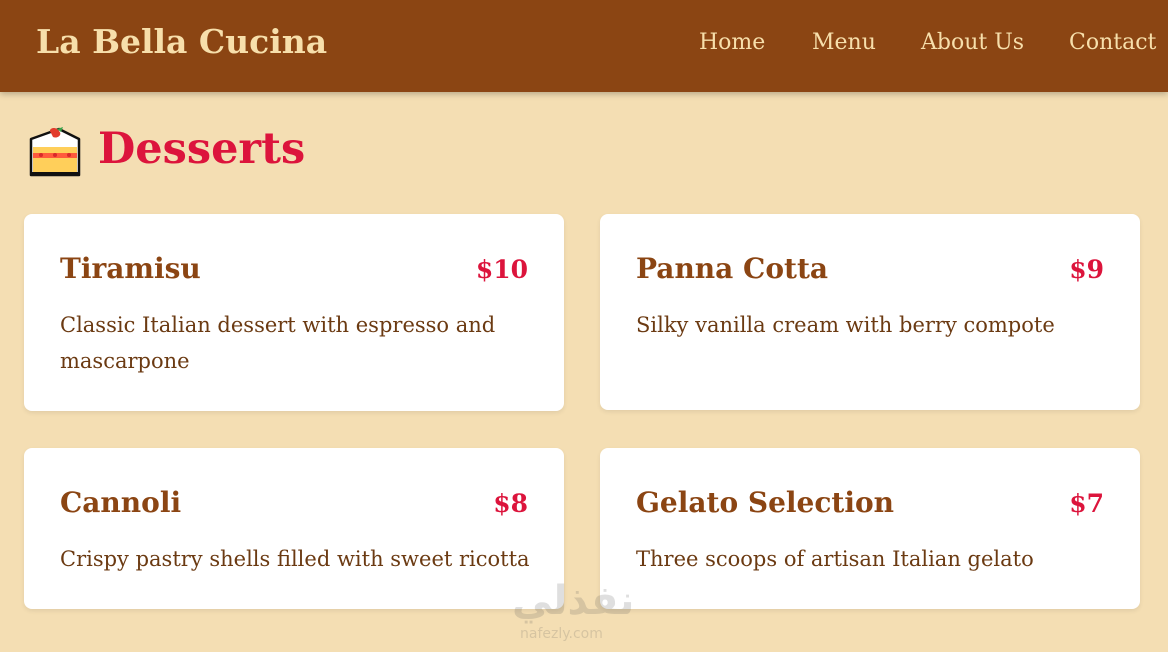 This screenshot has height=652, width=1168. I want to click on watermark: نفذلي nafezly.com, so click(587, 613).